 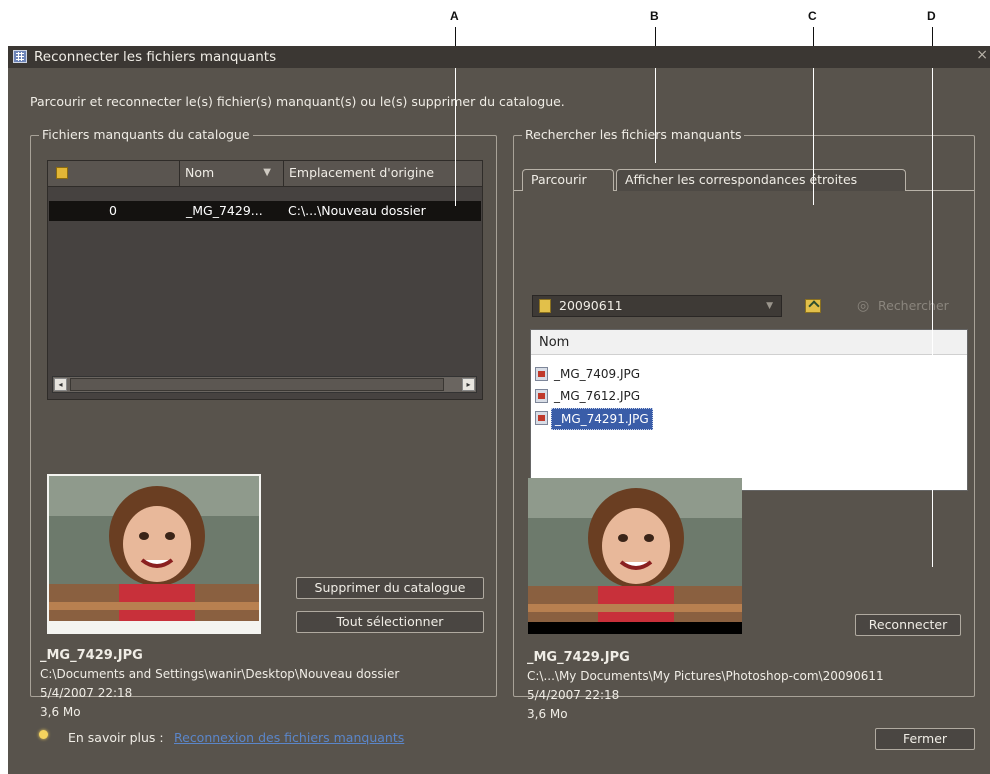 I want to click on table-row: 0 _MG_7429... C:\...\Nouveau dossier, so click(x=265, y=211).